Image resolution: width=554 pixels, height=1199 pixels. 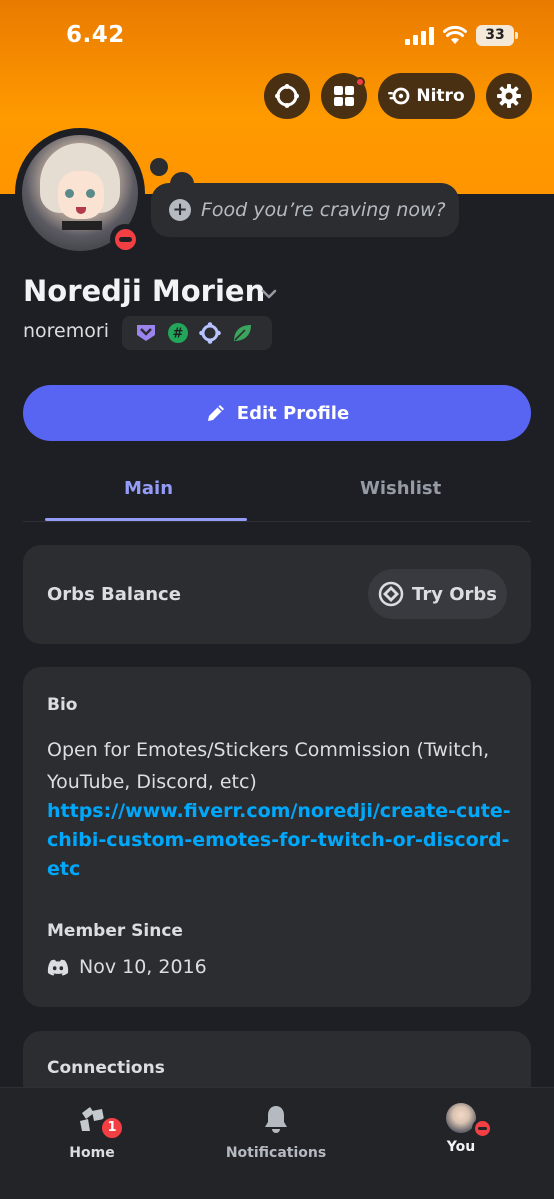 What do you see at coordinates (210, 333) in the screenshot?
I see `quest-badge-icon` at bounding box center [210, 333].